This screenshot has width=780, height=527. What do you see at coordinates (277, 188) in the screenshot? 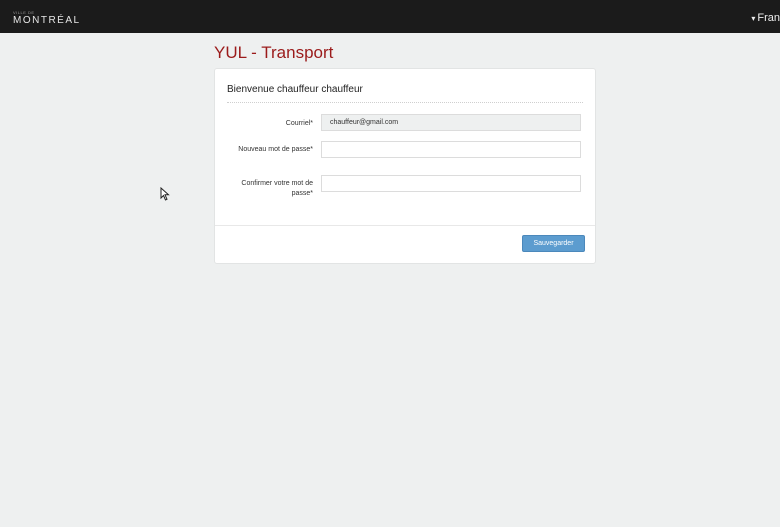
I see `confirm-password-label: Confirmer votre mot de passe*` at bounding box center [277, 188].